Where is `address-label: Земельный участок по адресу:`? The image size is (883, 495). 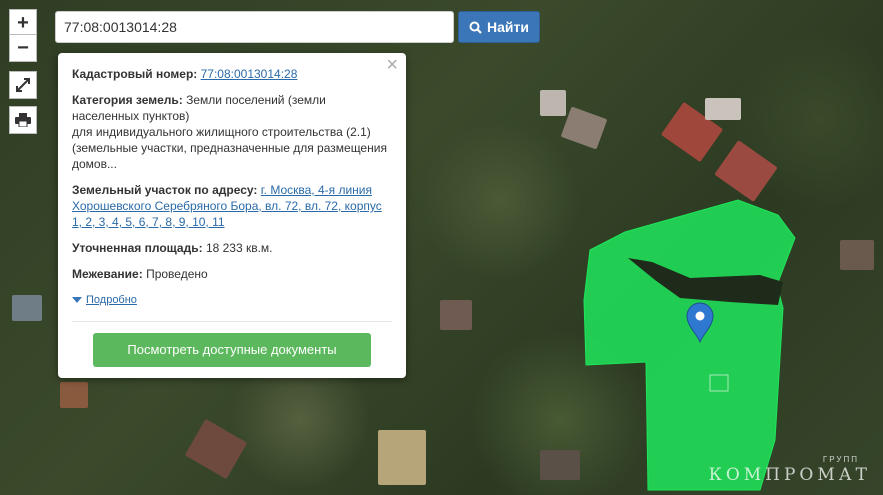
address-label: Земельный участок по адресу: is located at coordinates (165, 190).